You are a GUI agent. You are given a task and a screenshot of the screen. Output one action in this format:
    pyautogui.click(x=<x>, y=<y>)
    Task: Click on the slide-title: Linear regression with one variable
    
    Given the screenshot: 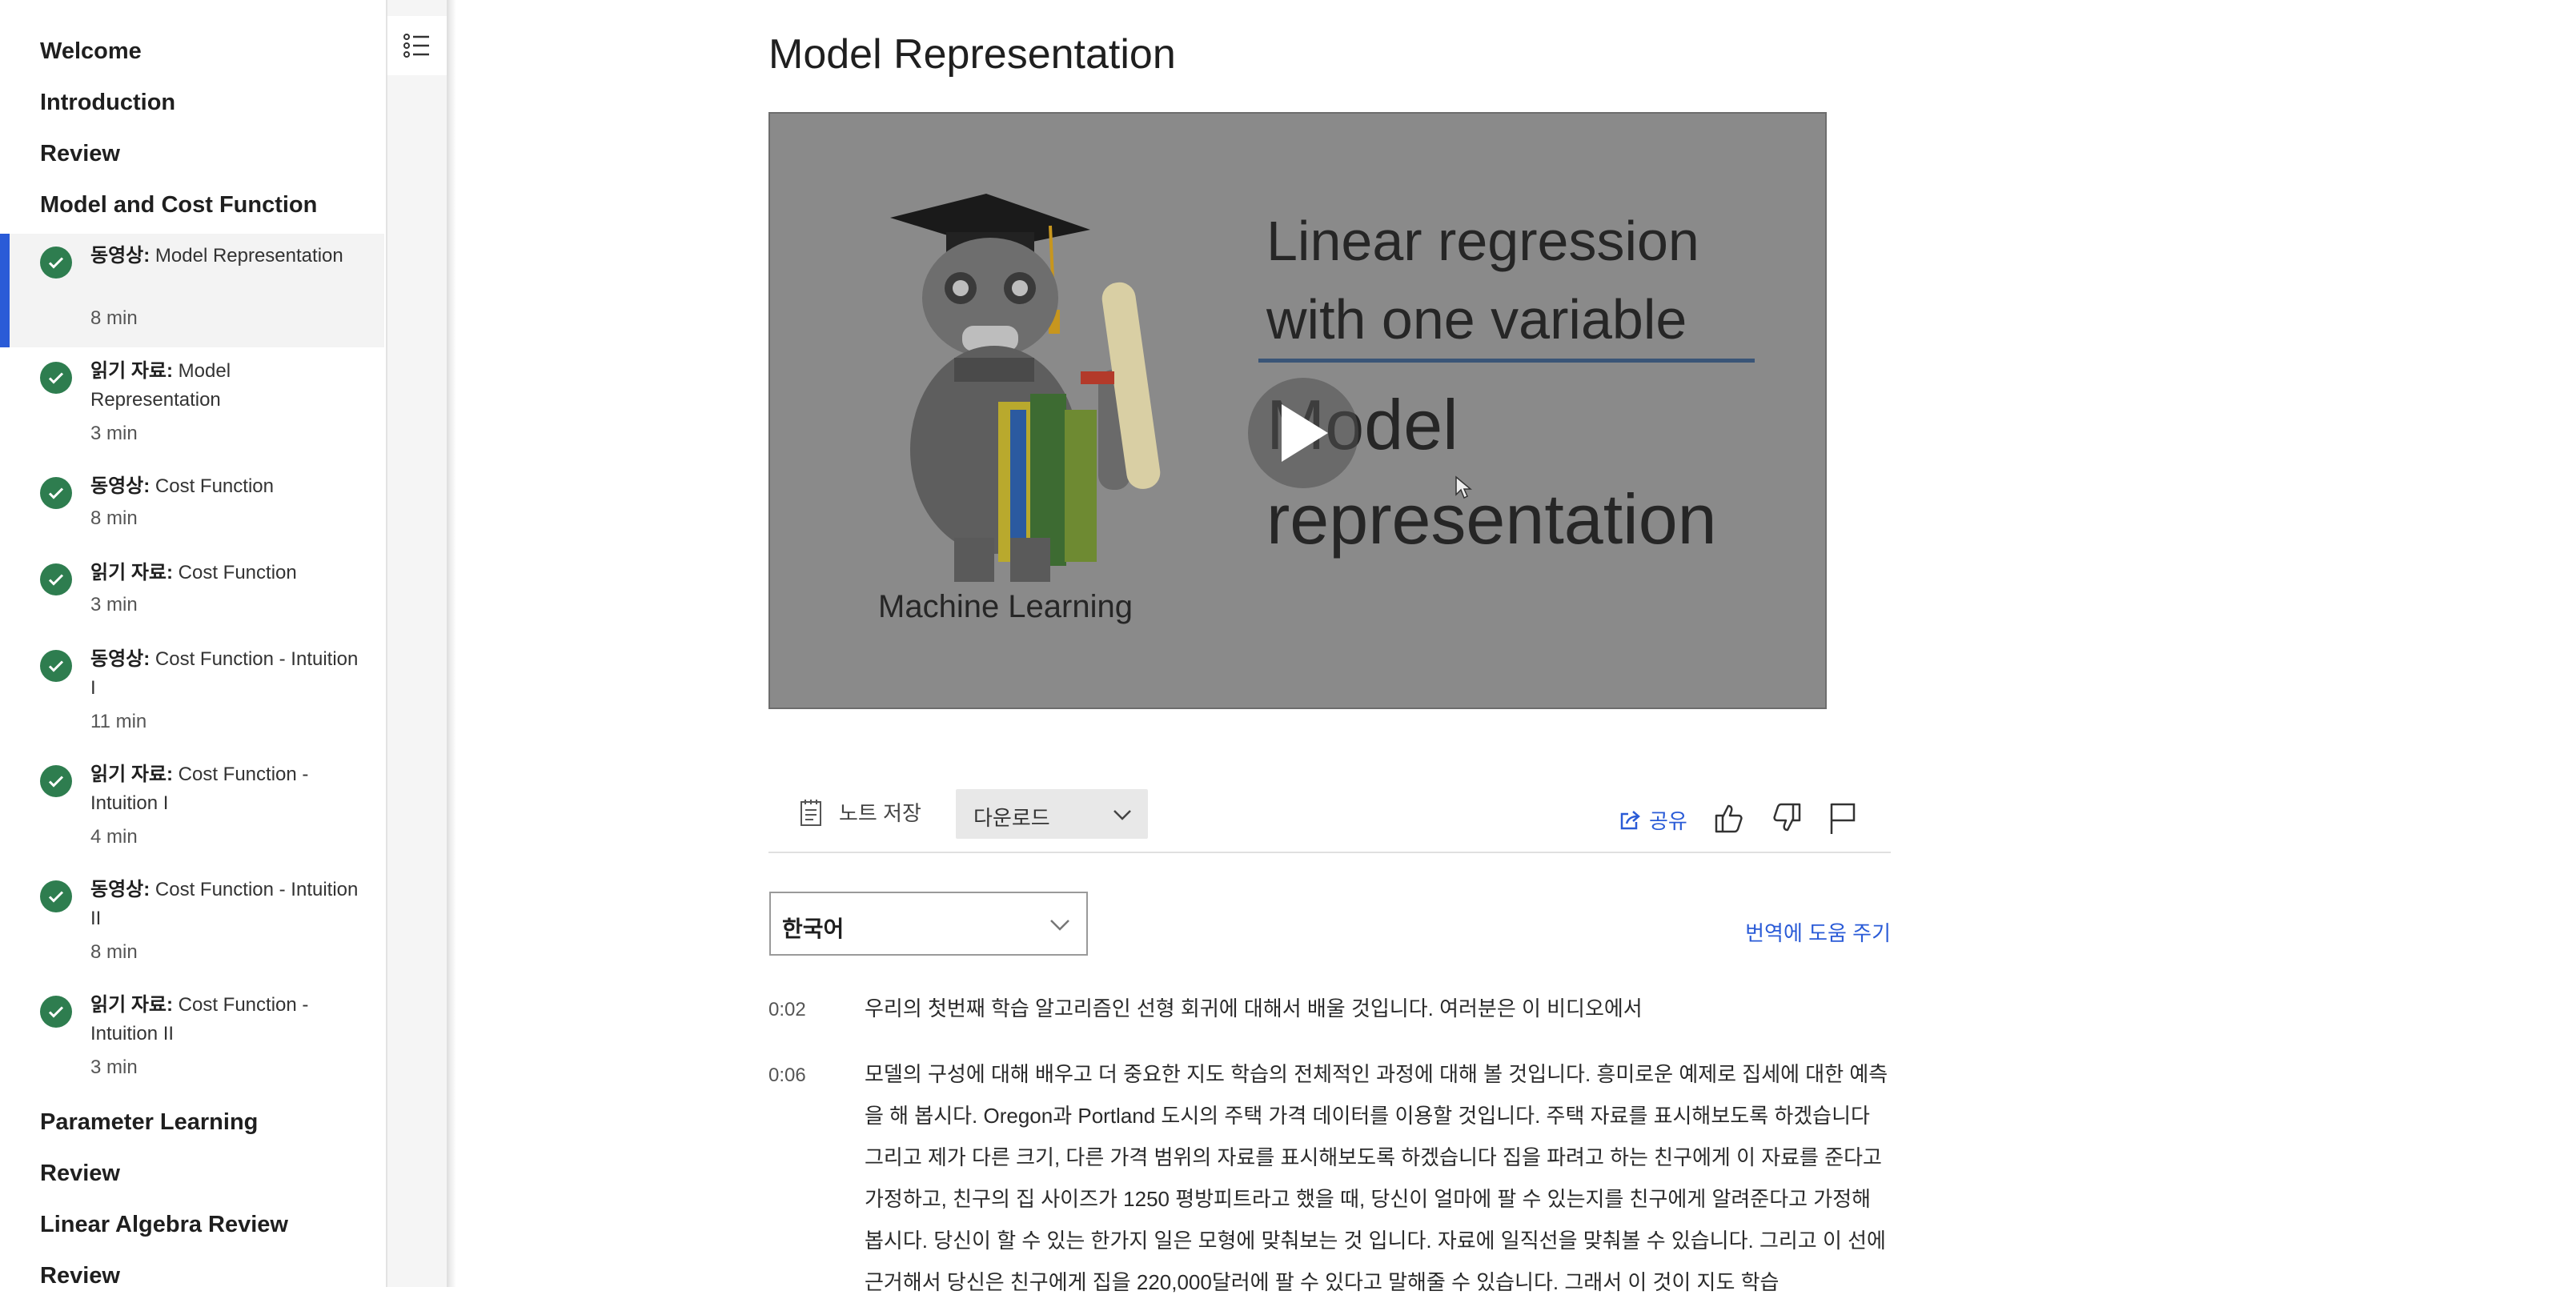 What is the action you would take?
    pyautogui.click(x=1483, y=280)
    